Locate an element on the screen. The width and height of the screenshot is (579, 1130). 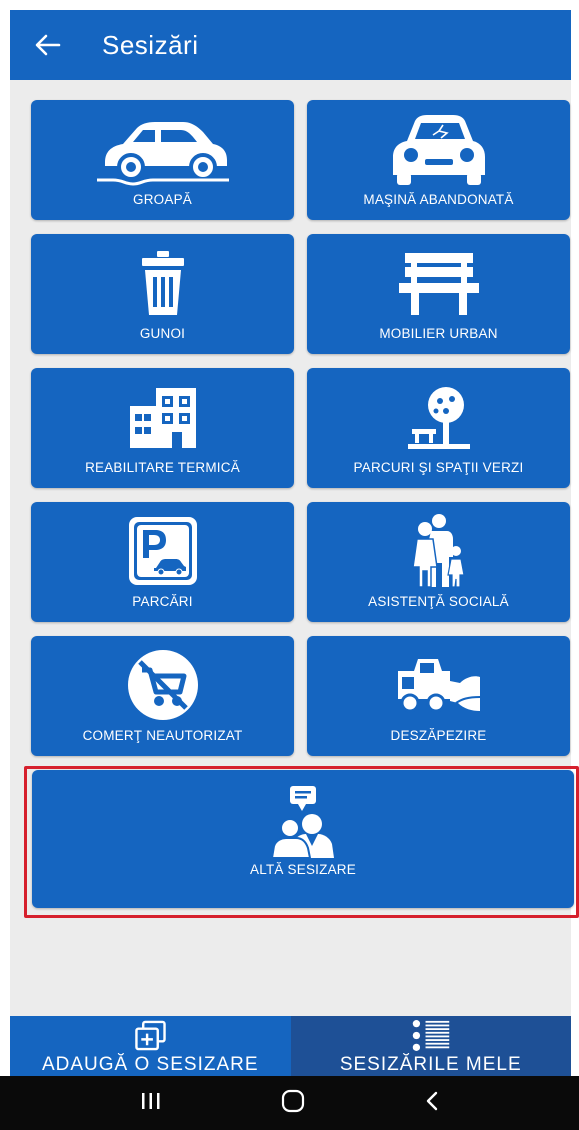
tile-groapa: GROAPĂ is located at coordinates (162, 160).